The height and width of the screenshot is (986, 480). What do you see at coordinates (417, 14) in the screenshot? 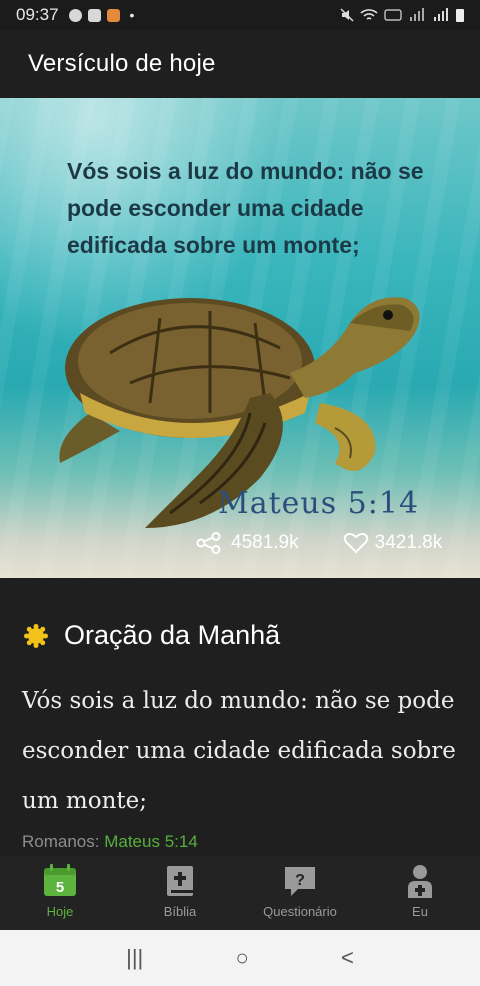
I see `signal-icon` at bounding box center [417, 14].